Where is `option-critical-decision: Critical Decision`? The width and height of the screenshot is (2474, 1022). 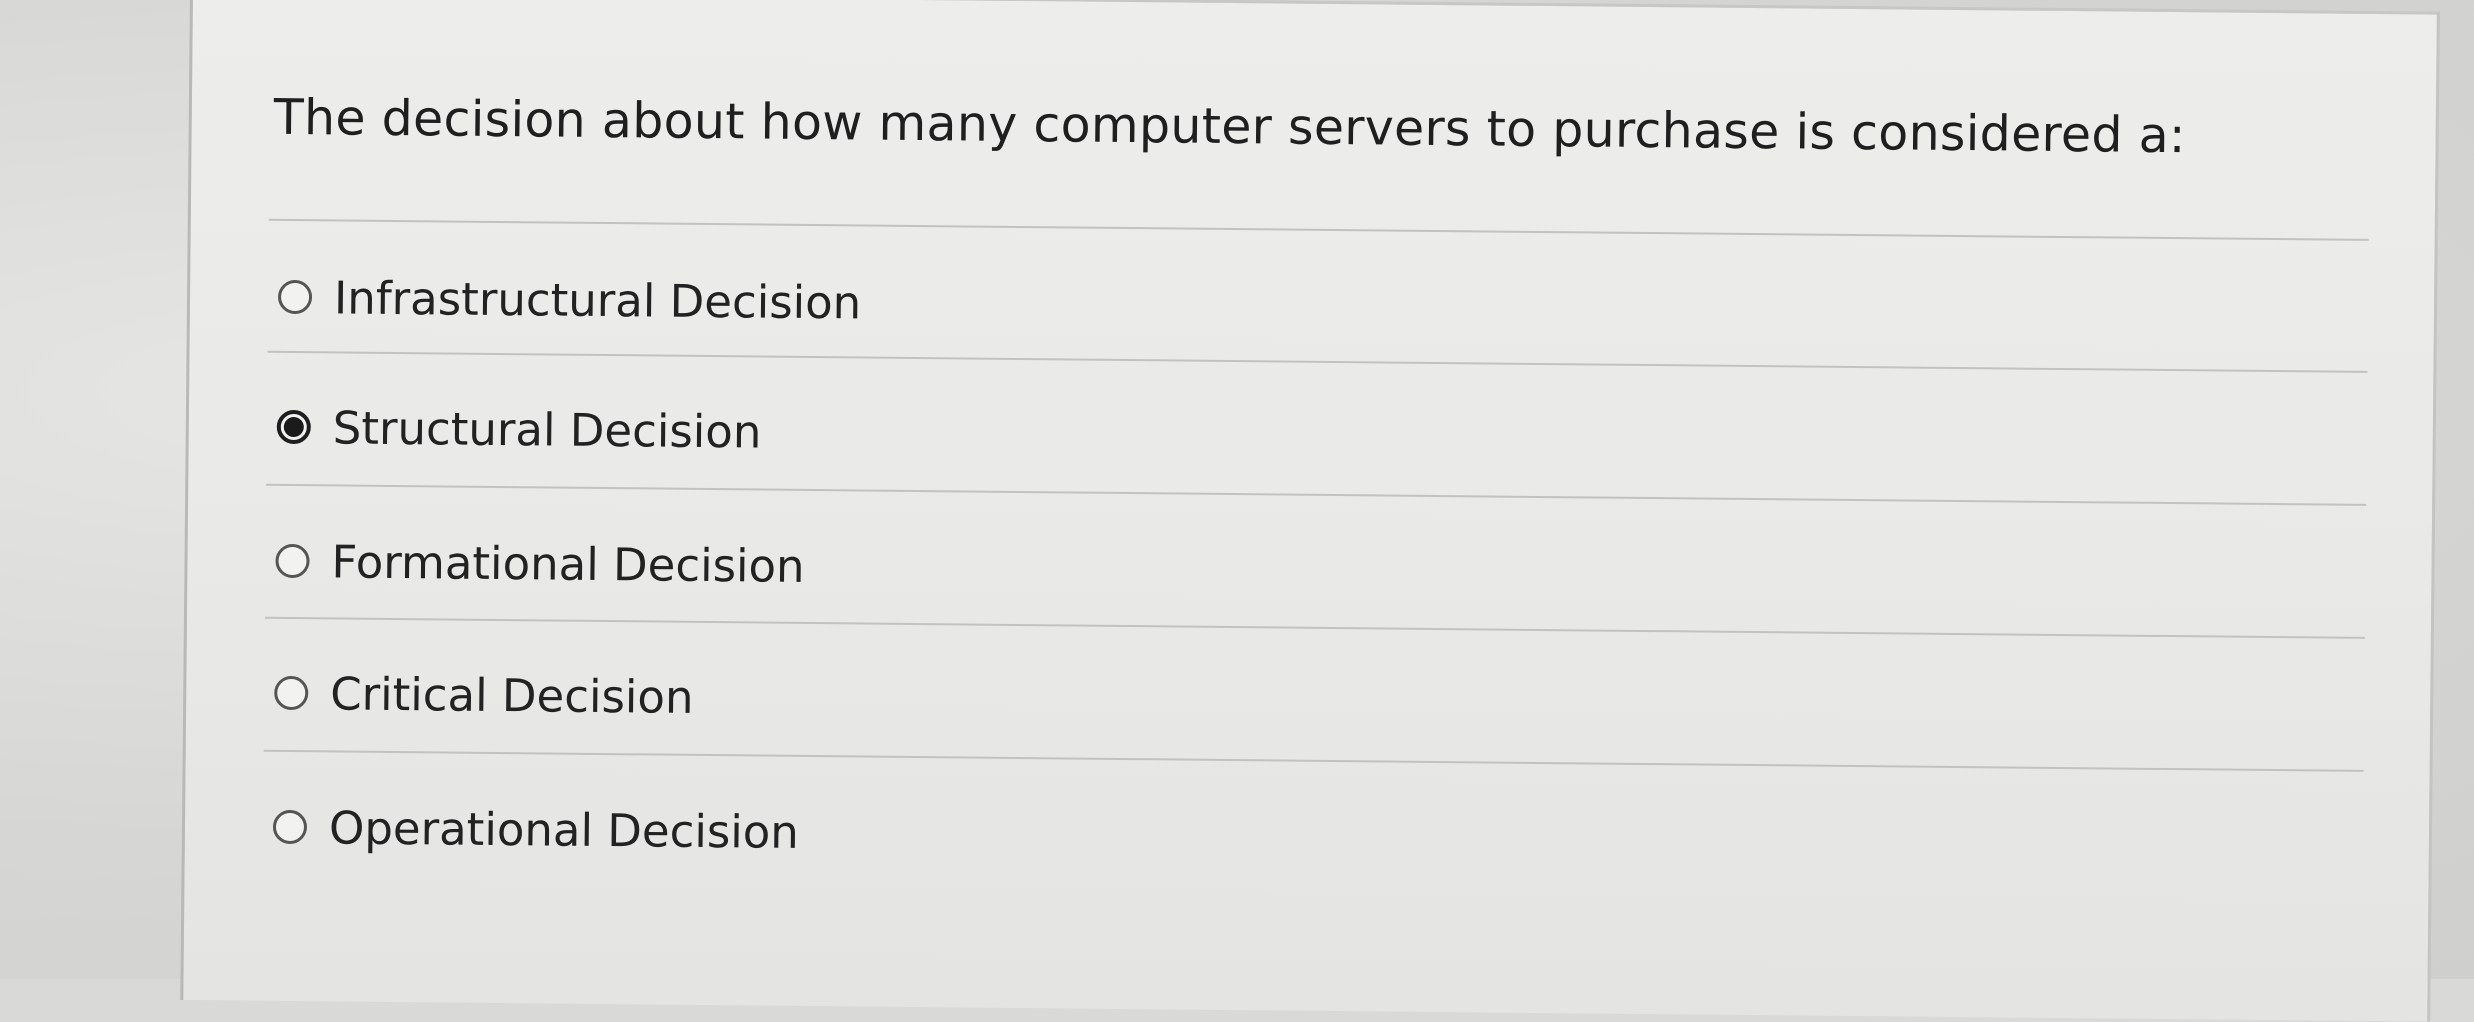 option-critical-decision: Critical Decision is located at coordinates (484, 695).